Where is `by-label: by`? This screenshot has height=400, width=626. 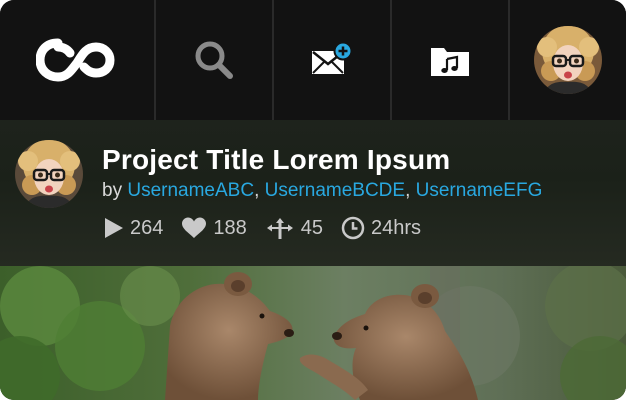
by-label: by is located at coordinates (112, 190).